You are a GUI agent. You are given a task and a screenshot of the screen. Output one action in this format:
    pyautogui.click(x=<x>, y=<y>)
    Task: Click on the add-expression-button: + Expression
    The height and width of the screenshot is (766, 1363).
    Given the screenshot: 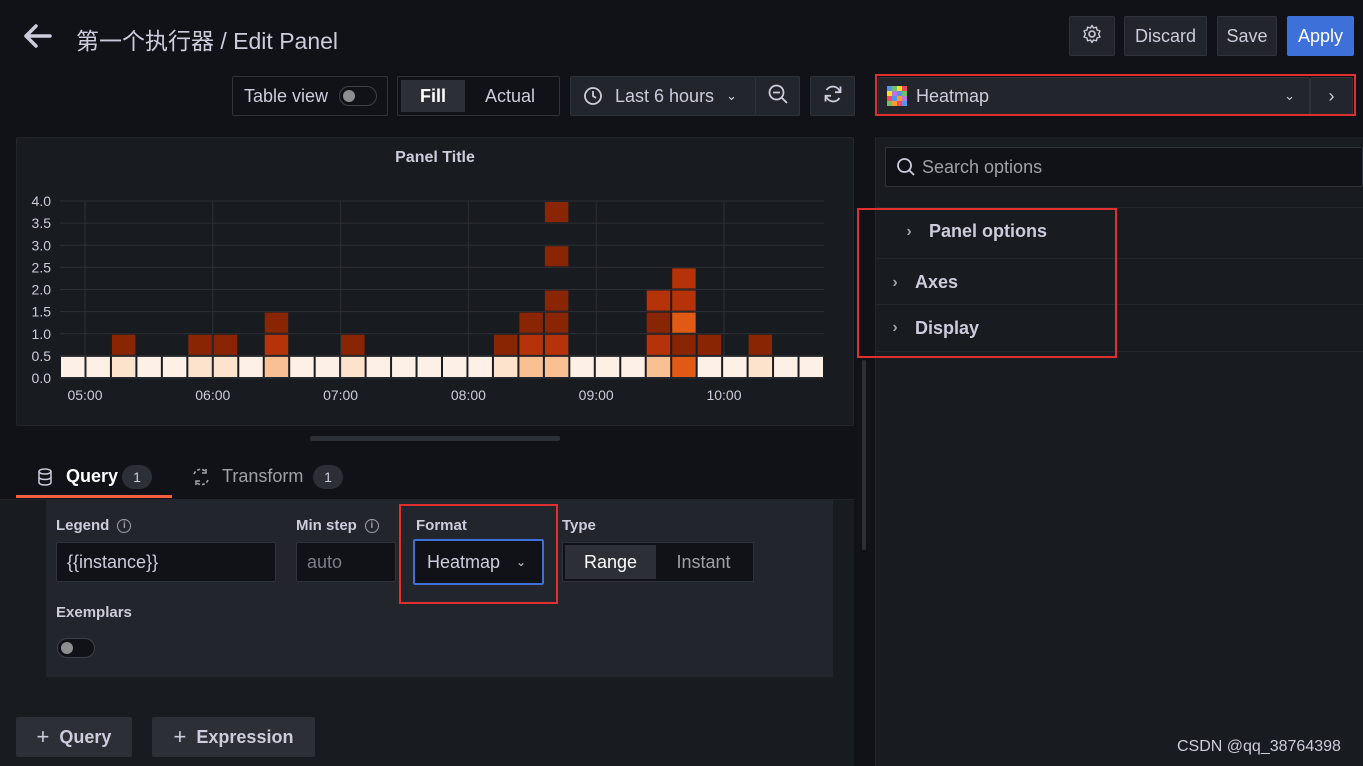 What is the action you would take?
    pyautogui.click(x=233, y=737)
    